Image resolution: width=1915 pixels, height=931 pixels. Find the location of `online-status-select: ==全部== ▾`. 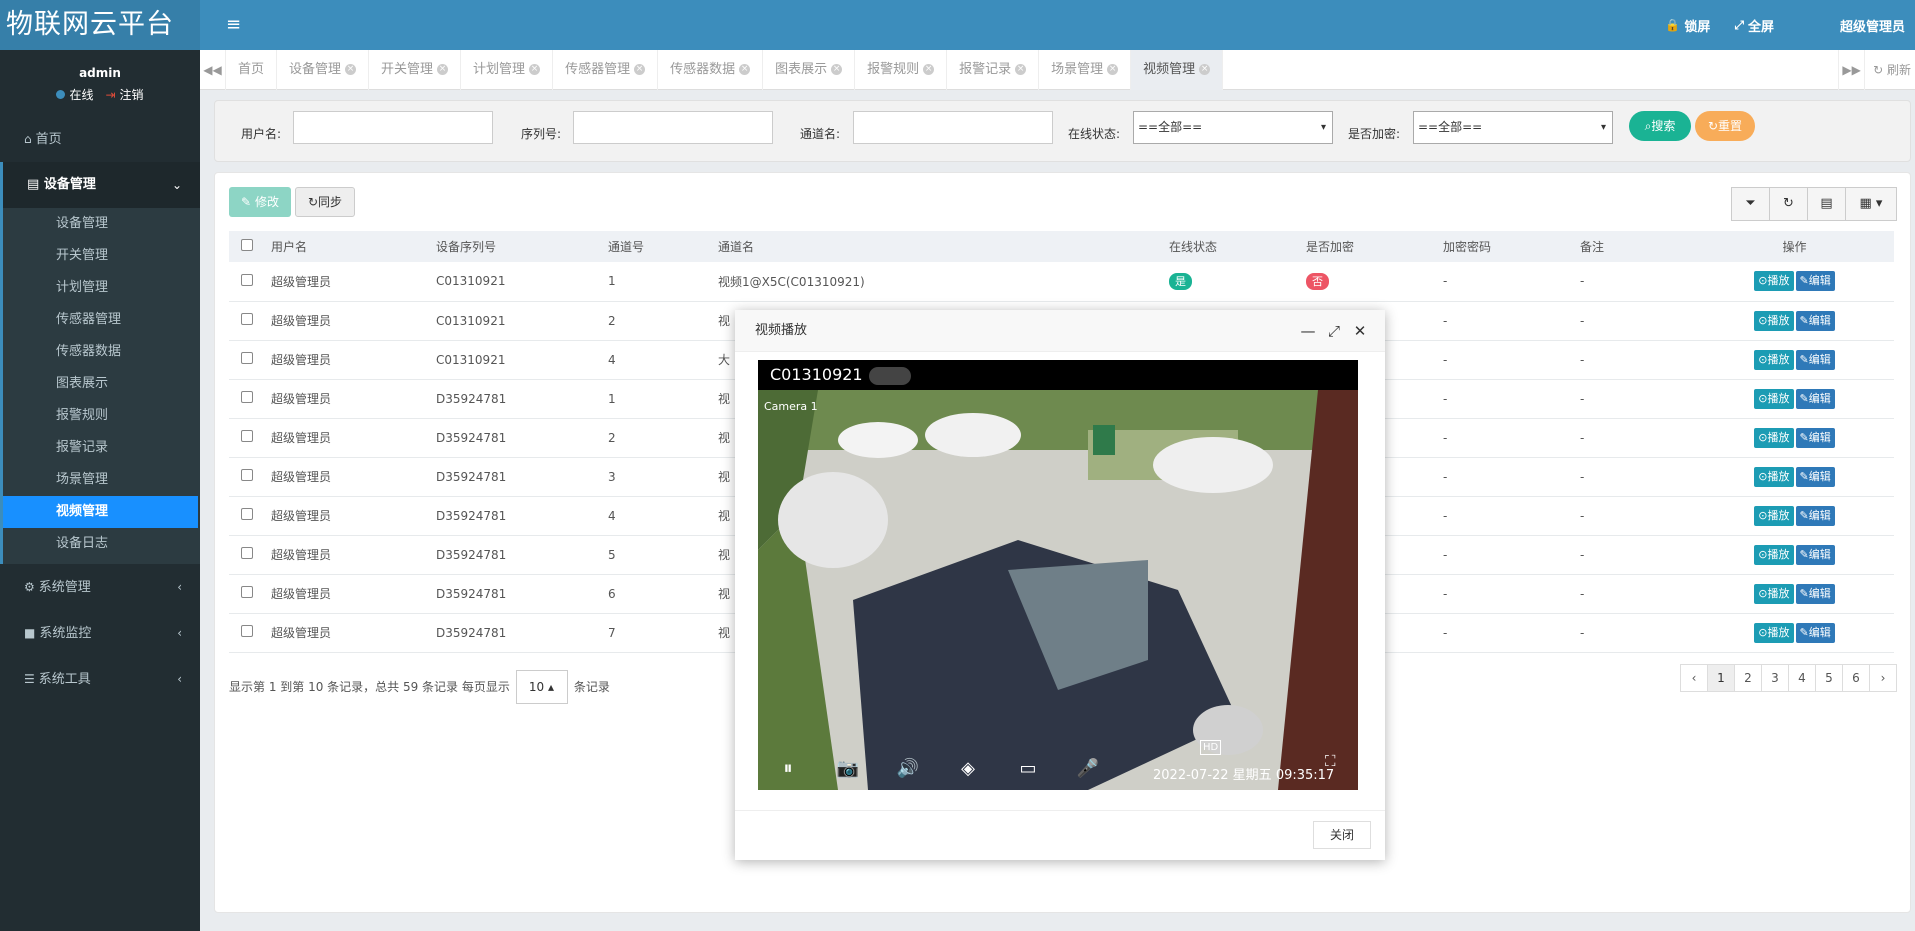

online-status-select: ==全部== ▾ is located at coordinates (1233, 127).